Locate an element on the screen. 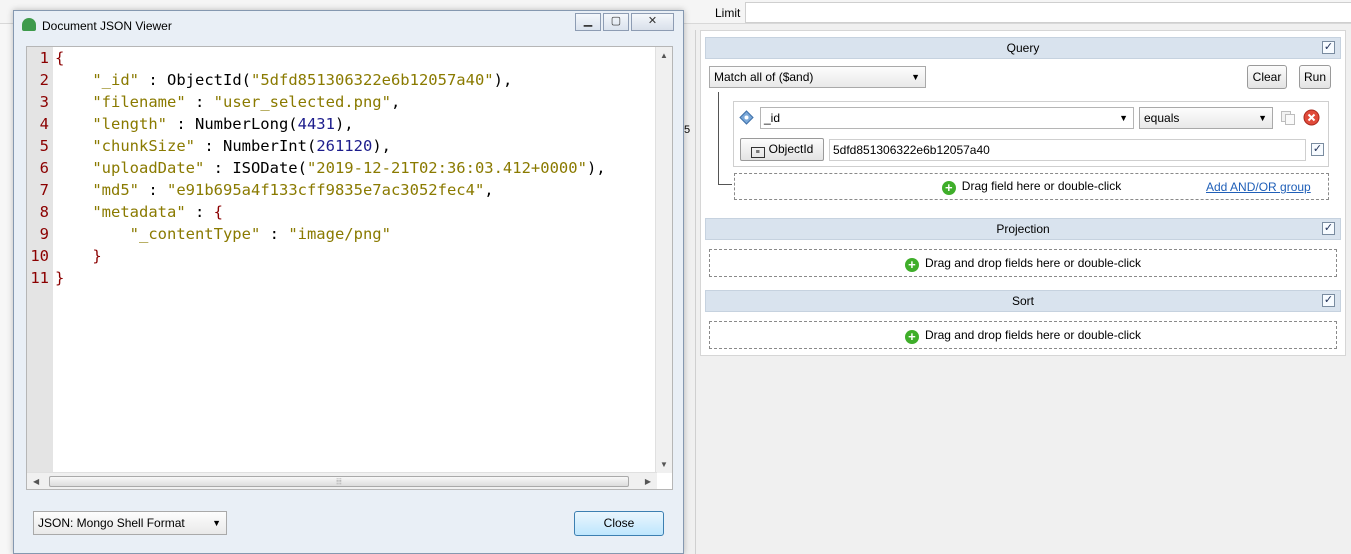 The width and height of the screenshot is (1351, 554). value-type-button: ≡ ObjectId is located at coordinates (782, 149).